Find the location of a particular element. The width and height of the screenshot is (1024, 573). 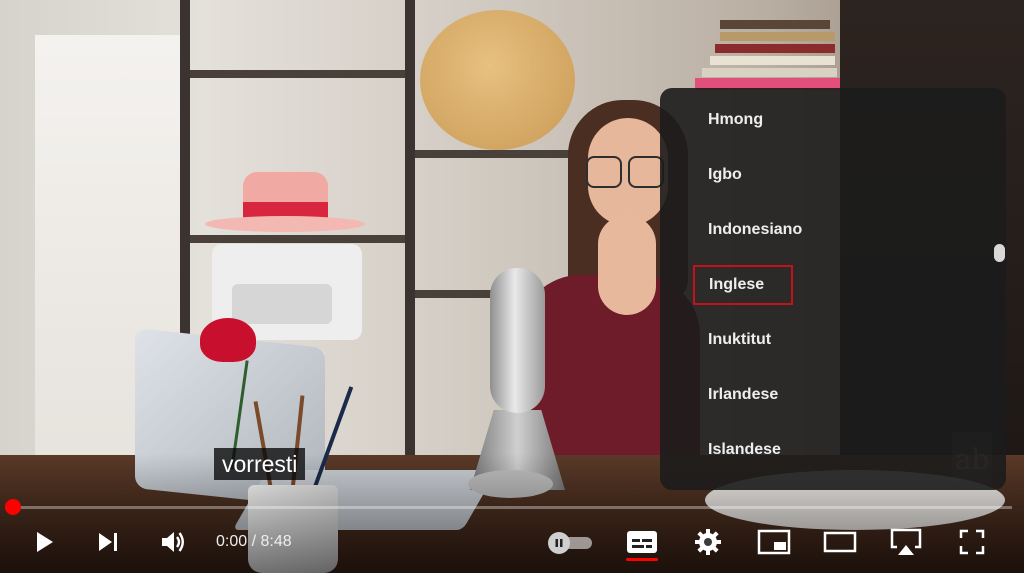

shelf-post is located at coordinates (410, 230).